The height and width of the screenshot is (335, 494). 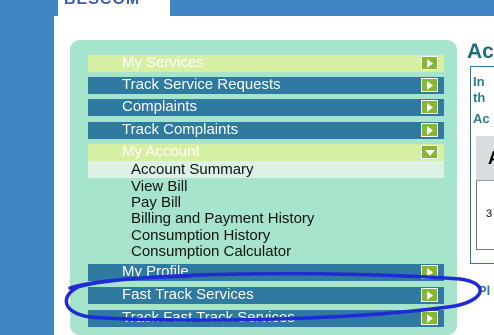 What do you see at coordinates (266, 63) in the screenshot?
I see `menu-item-my-services: My Services` at bounding box center [266, 63].